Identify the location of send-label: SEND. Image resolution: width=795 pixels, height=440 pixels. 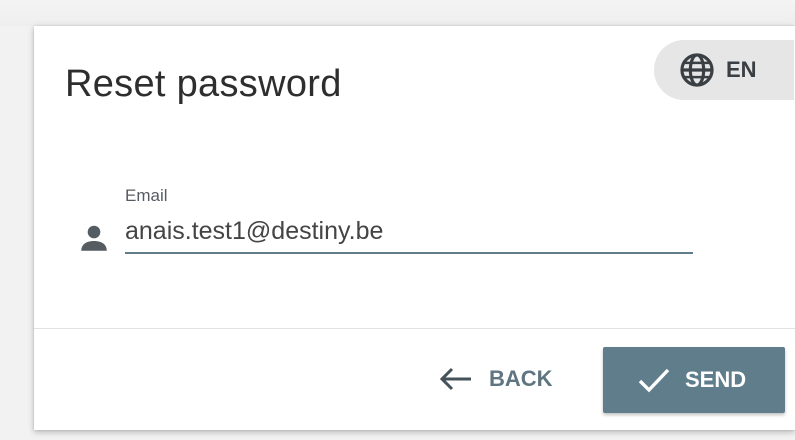
(716, 379).